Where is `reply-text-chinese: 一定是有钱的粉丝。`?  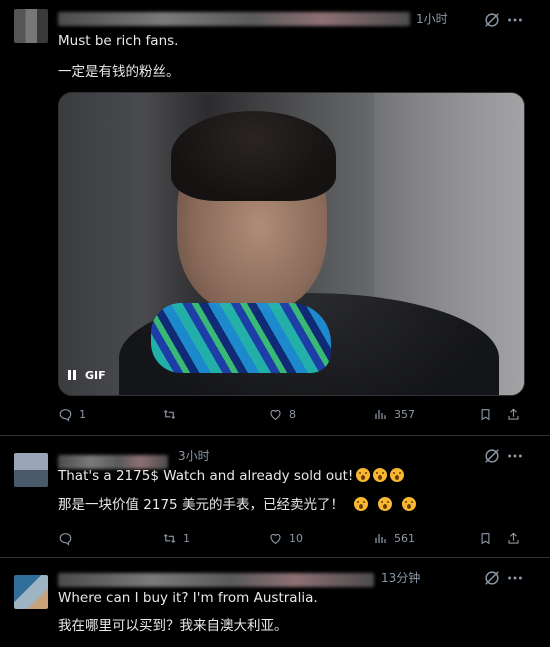 reply-text-chinese: 一定是有钱的粉丝。 is located at coordinates (119, 72).